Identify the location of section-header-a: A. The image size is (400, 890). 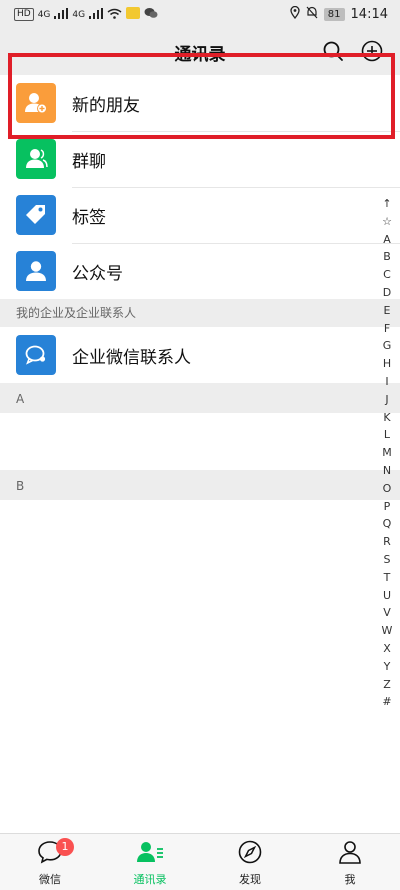
(200, 398).